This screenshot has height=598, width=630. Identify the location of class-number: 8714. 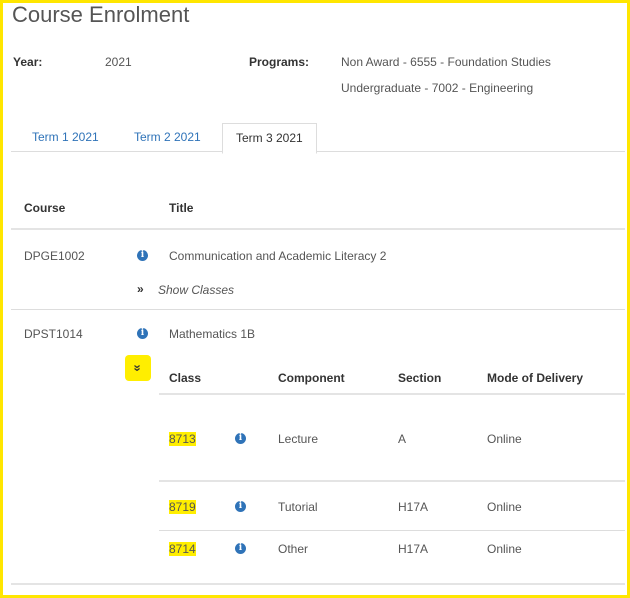
(182, 549).